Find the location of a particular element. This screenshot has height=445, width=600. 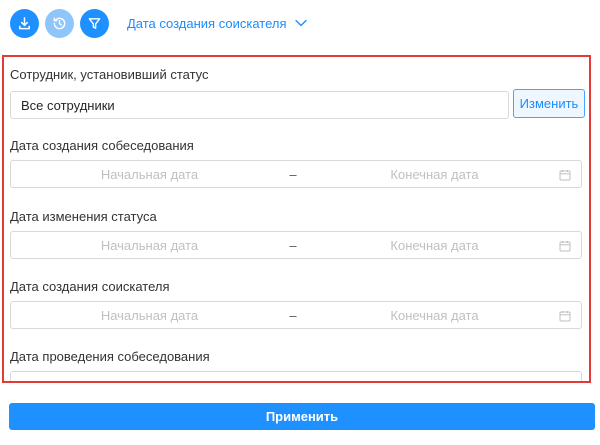

history-icon is located at coordinates (59, 23).